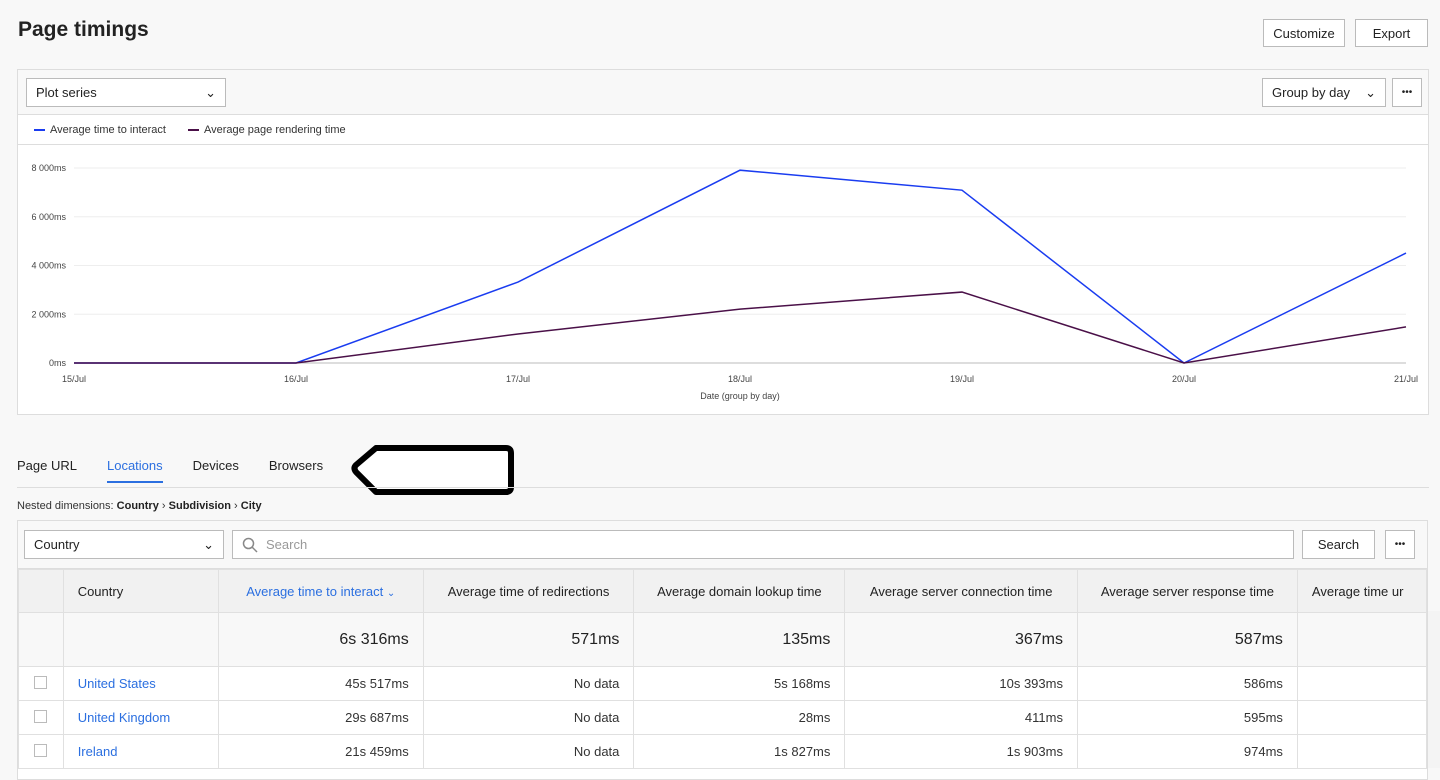  Describe the element at coordinates (432, 470) in the screenshot. I see `annotation-arrow-callout` at that location.